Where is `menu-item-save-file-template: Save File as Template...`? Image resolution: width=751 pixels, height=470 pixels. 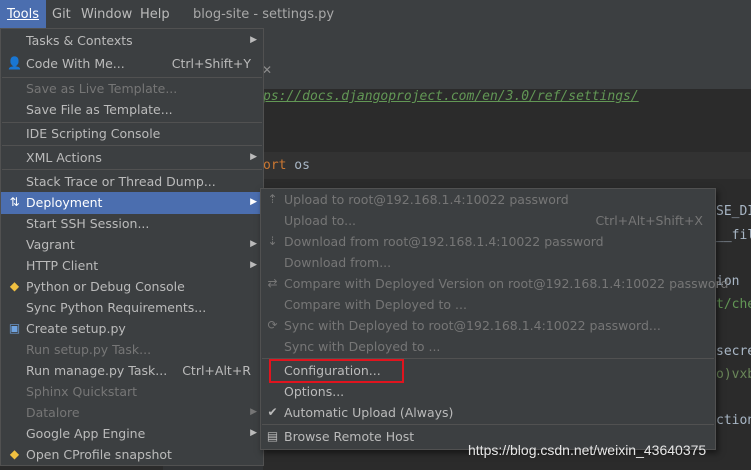
menu-item-save-file-template: Save File as Template... is located at coordinates (132, 109).